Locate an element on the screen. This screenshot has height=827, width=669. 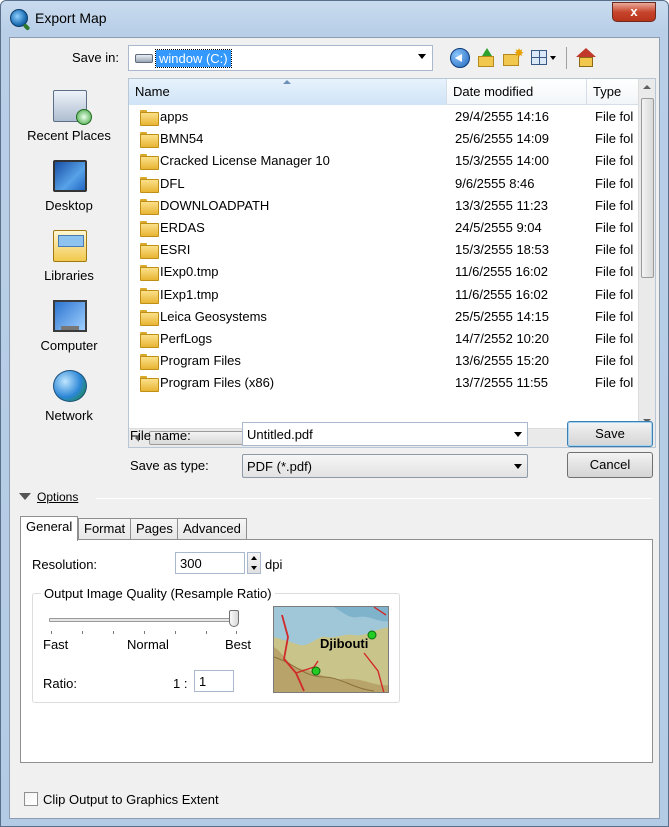
quality-slider-thumb is located at coordinates (234, 618).